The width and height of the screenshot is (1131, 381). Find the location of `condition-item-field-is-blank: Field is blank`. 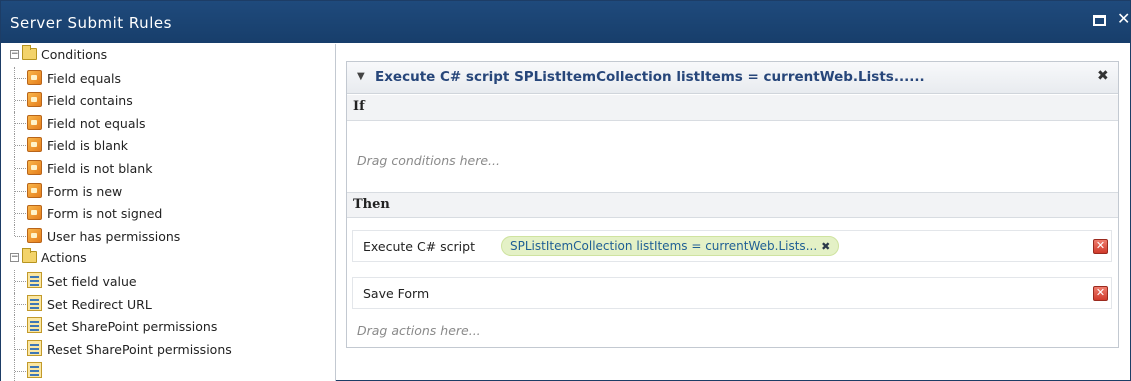

condition-item-field-is-blank: Field is blank is located at coordinates (168, 145).